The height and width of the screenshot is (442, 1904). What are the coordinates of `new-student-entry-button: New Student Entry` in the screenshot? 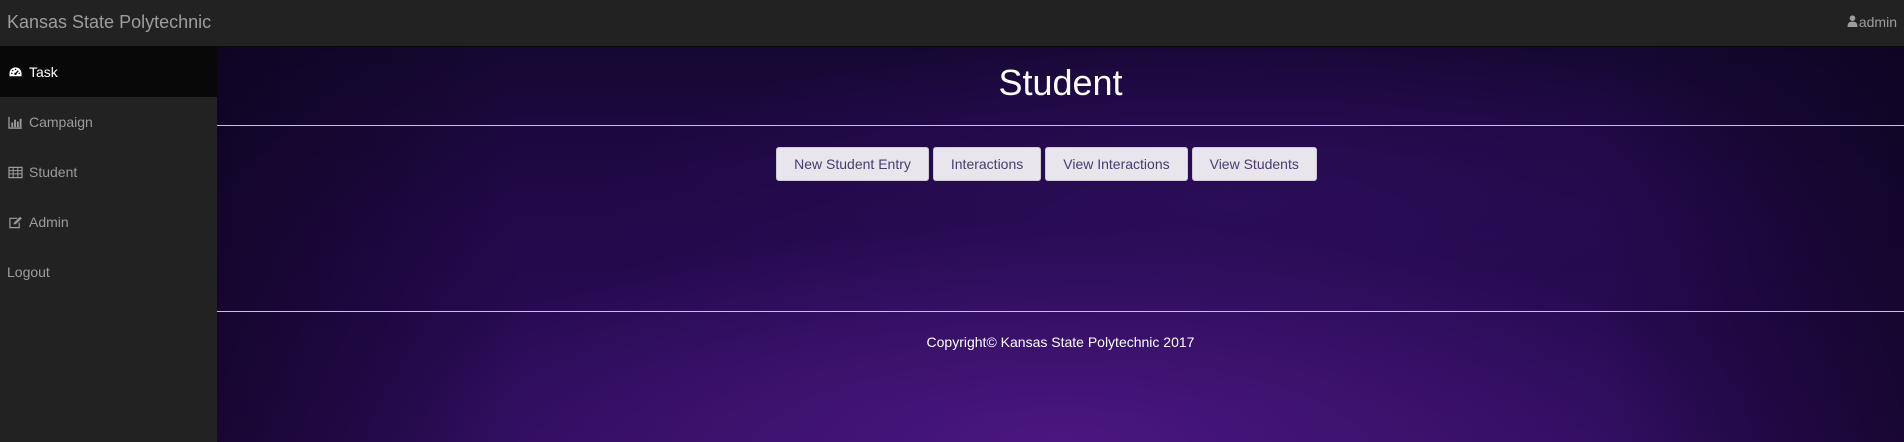 It's located at (852, 164).